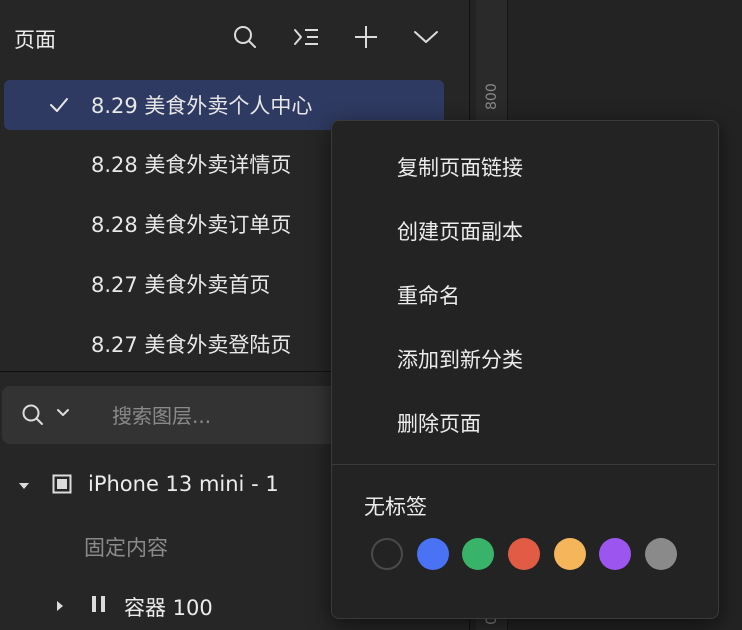 The image size is (742, 630). I want to click on menu-item-delete-page: 删除页面, so click(524, 423).